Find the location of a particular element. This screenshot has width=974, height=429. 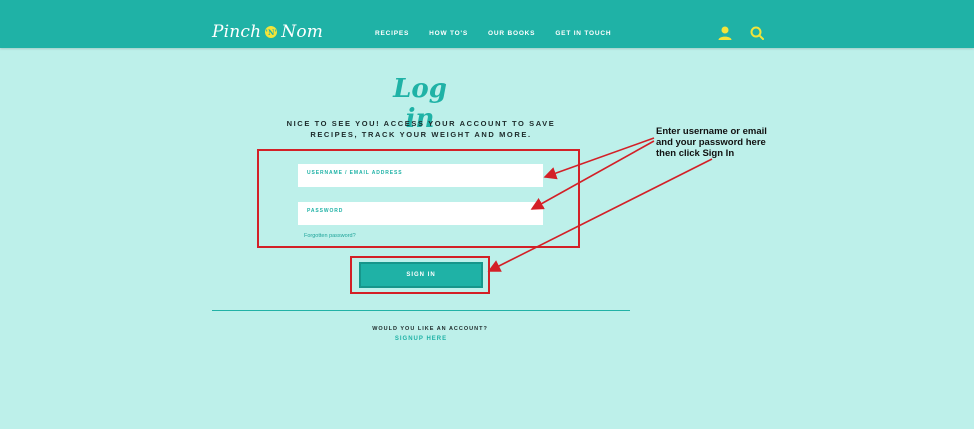

annotation-arrows is located at coordinates (600, 204).